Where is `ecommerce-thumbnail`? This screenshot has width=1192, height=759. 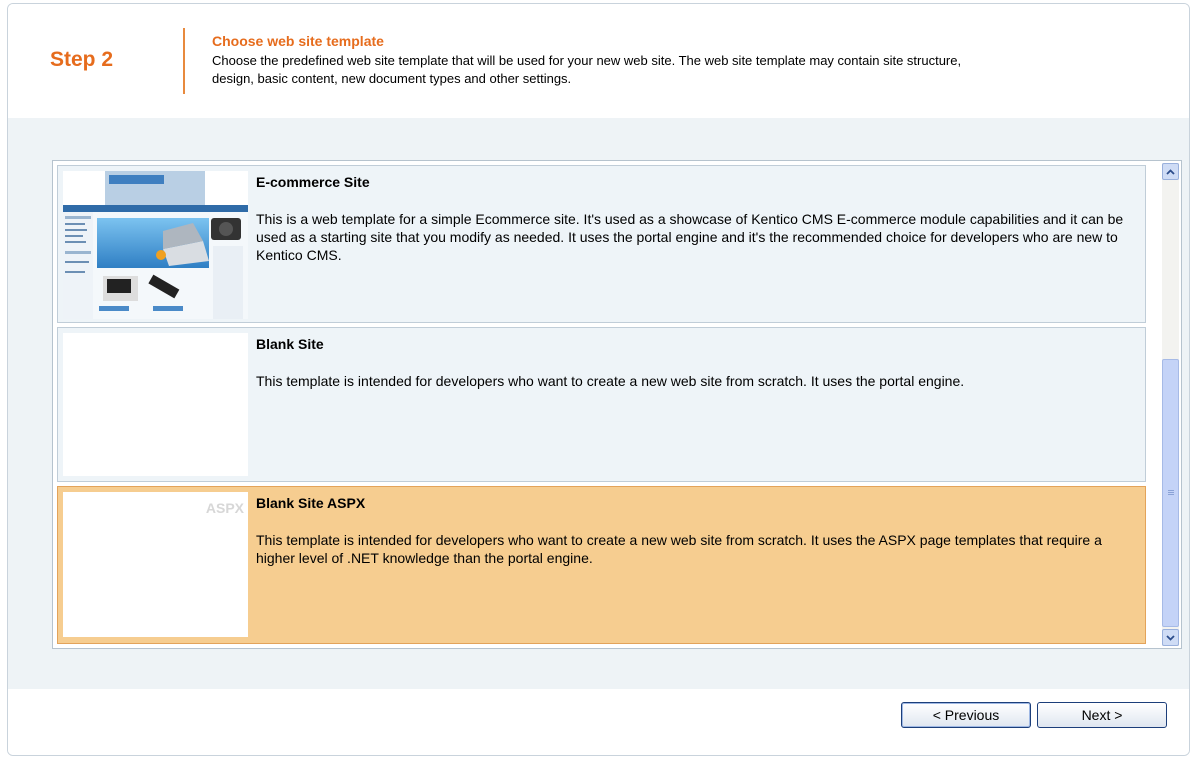 ecommerce-thumbnail is located at coordinates (155, 245).